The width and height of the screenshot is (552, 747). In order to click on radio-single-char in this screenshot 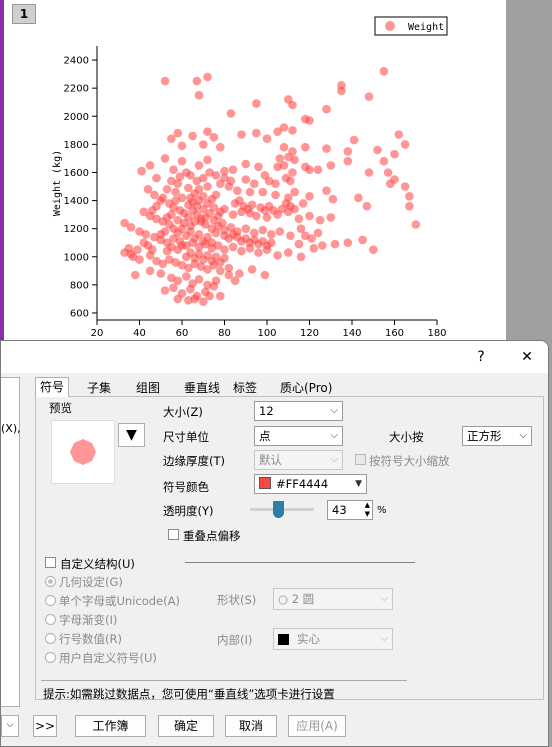, I will do `click(50, 600)`.